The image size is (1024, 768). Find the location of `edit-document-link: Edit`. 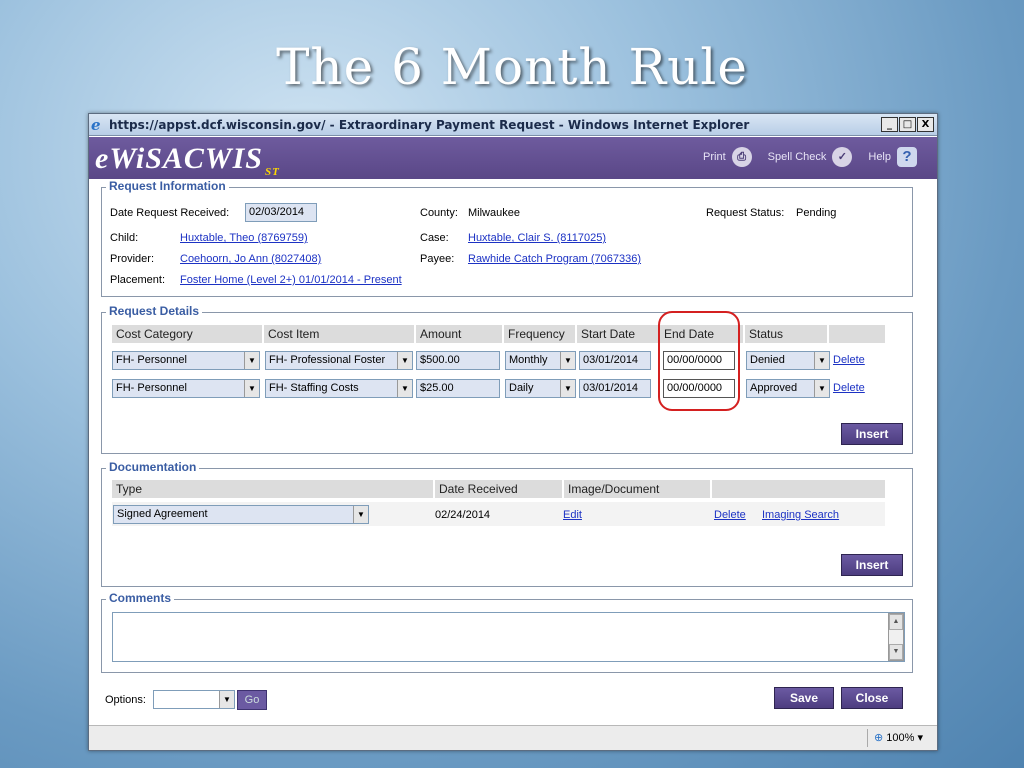

edit-document-link: Edit is located at coordinates (572, 515).